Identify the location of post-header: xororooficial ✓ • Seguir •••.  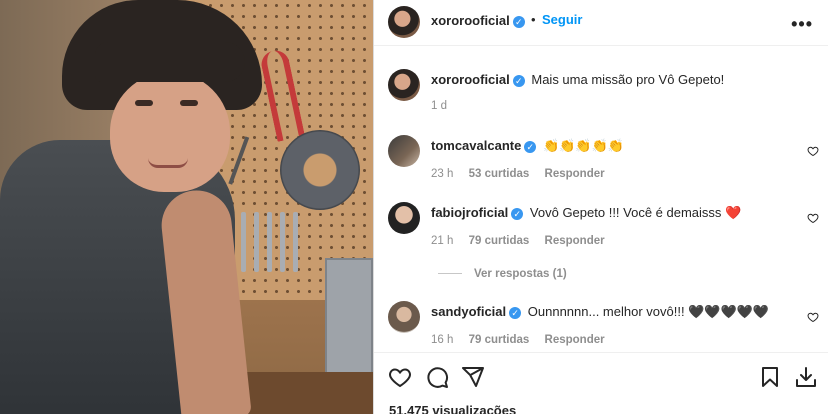
(601, 23).